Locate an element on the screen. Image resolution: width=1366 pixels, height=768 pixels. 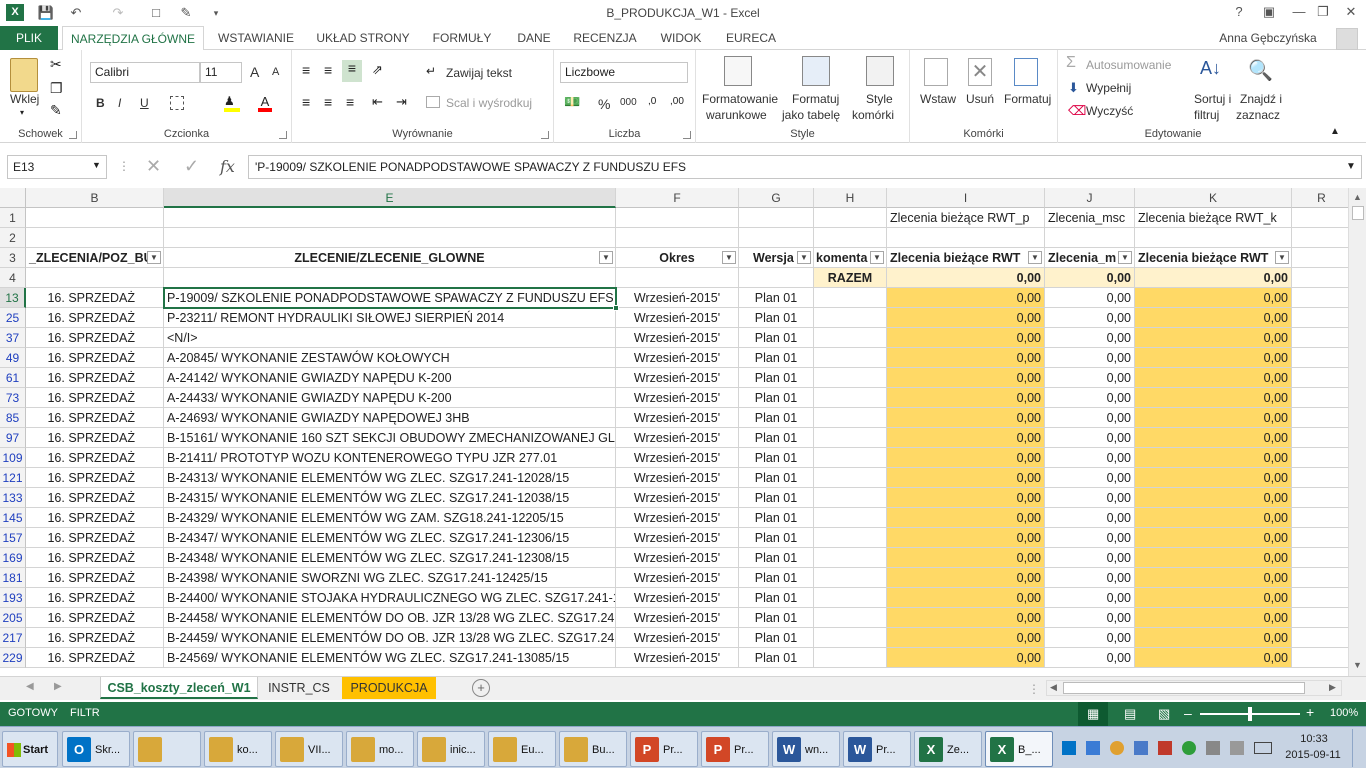
autosum-icon: Σ is located at coordinates (1071, 63).